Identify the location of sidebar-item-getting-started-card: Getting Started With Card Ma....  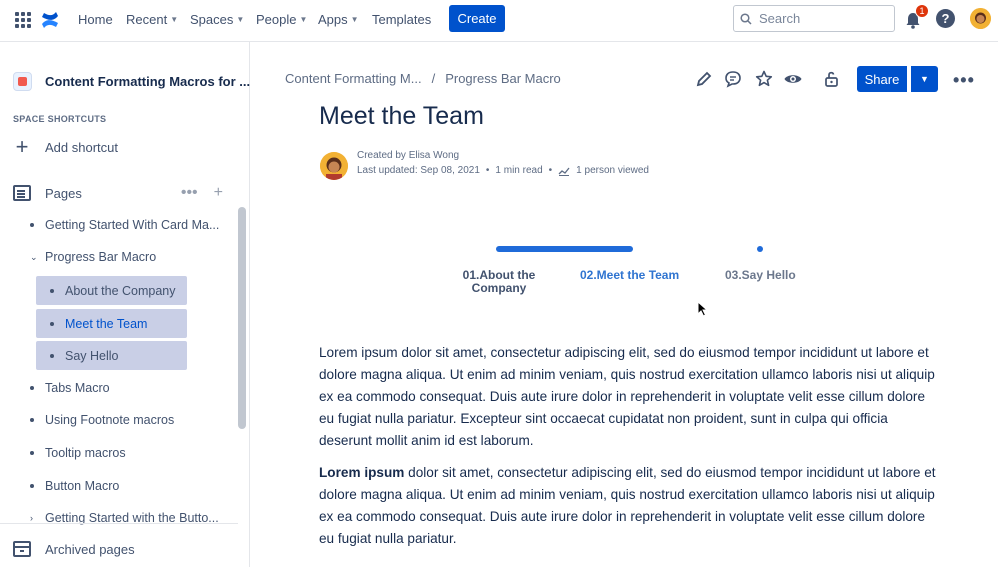
(124, 225).